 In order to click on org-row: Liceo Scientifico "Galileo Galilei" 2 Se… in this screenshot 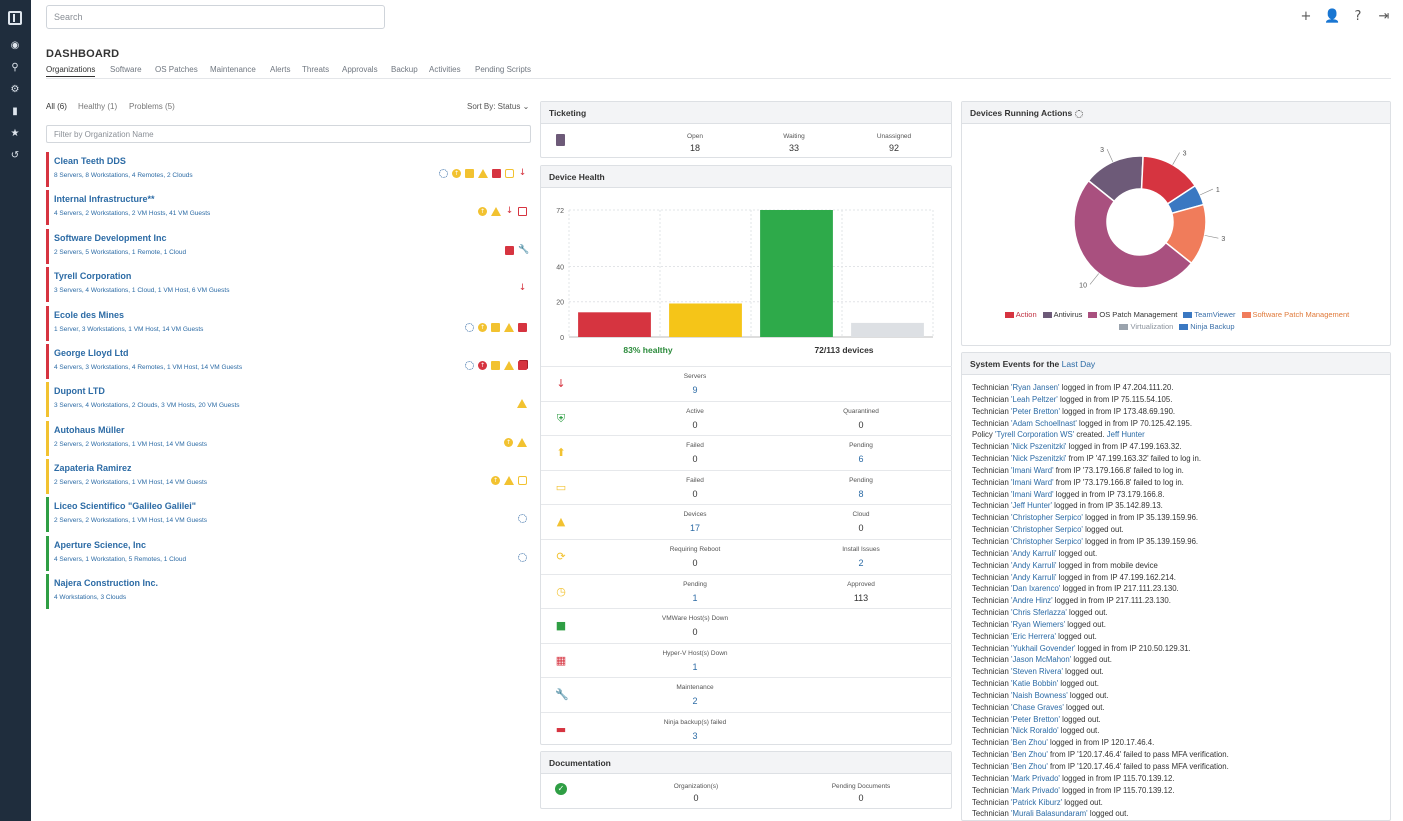, I will do `click(288, 514)`.